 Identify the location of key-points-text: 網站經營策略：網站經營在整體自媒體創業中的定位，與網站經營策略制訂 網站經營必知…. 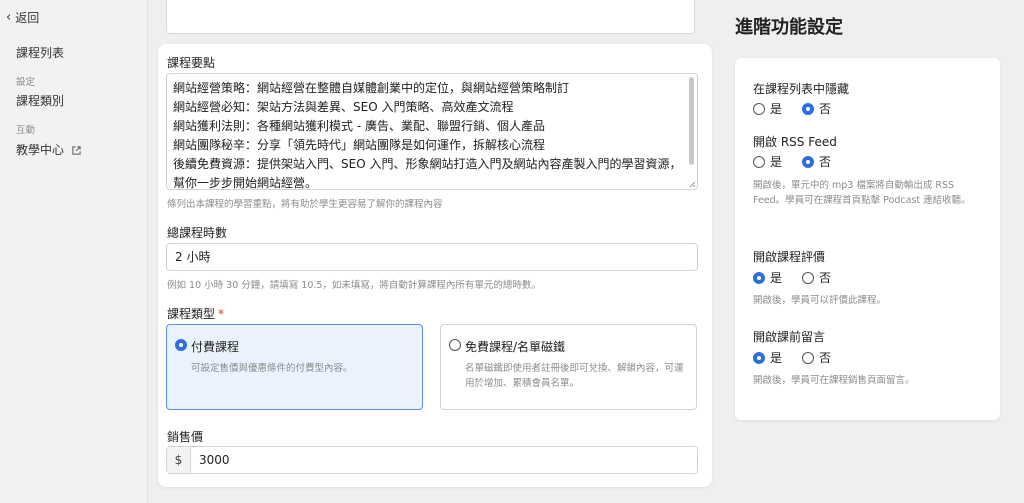
(427, 134).